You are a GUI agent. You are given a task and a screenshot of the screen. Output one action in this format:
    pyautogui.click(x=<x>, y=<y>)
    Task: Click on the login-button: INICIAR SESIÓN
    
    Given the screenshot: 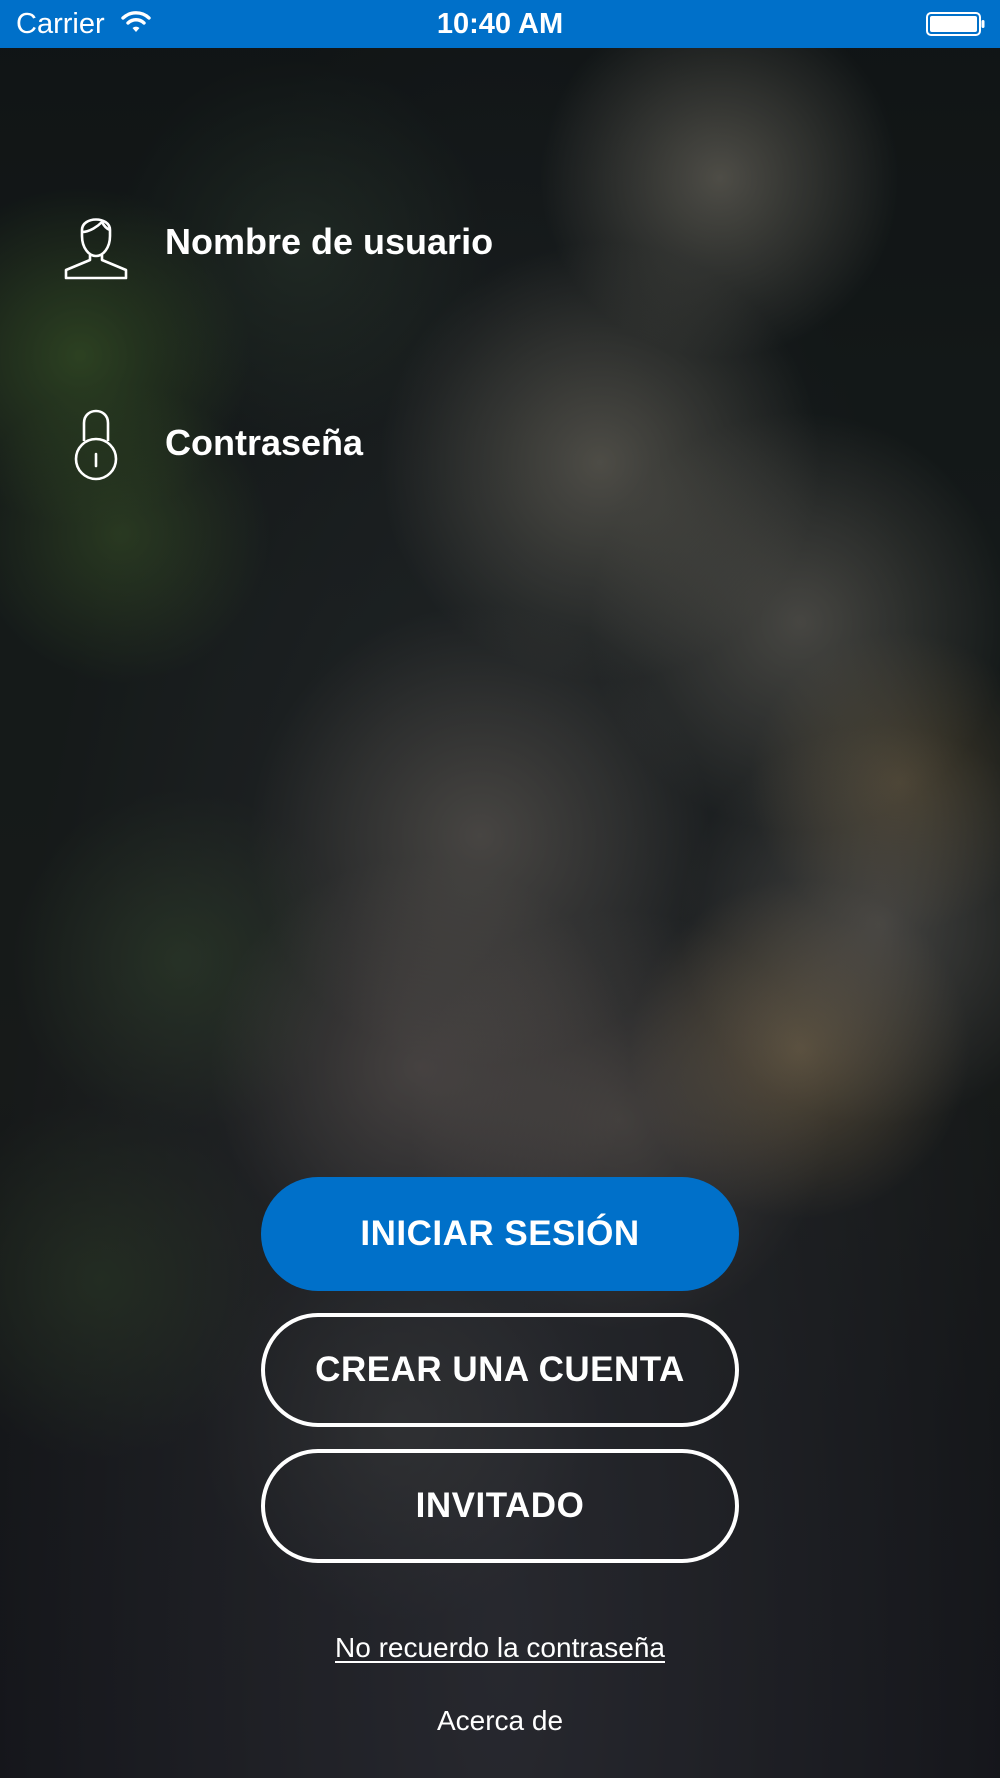 What is the action you would take?
    pyautogui.click(x=500, y=1234)
    